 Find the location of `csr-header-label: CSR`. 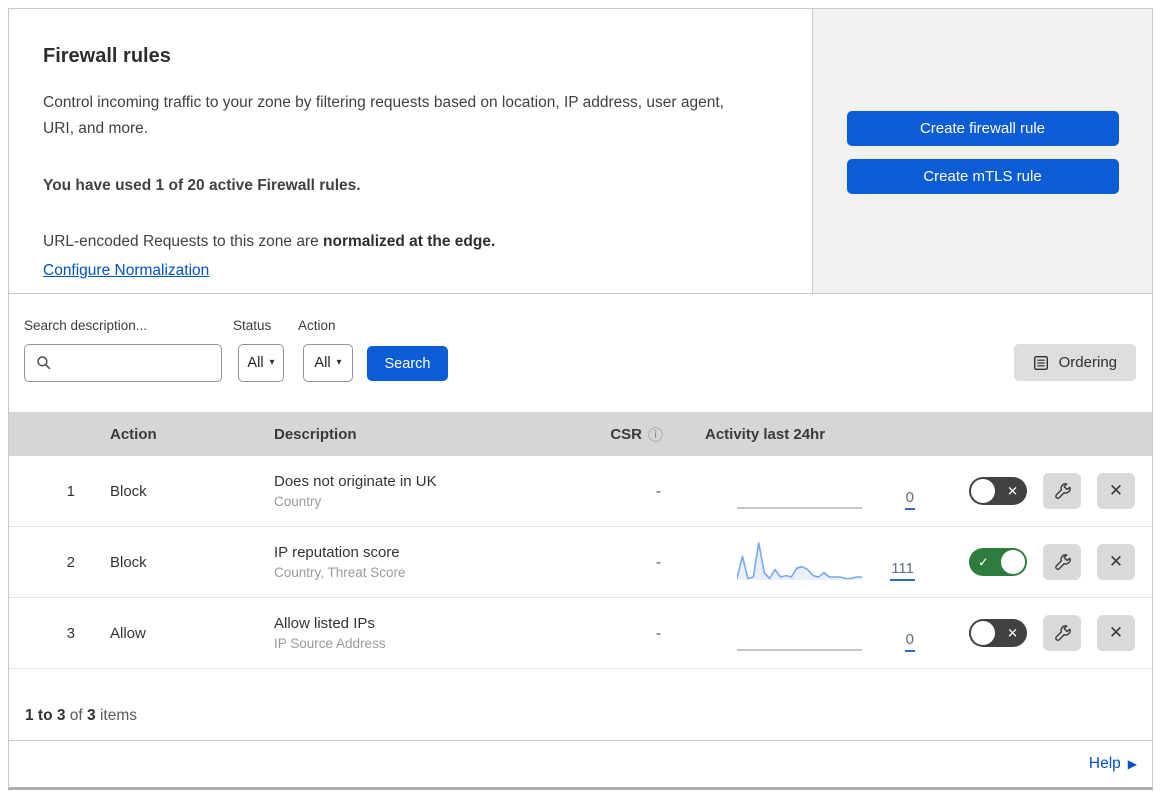

csr-header-label: CSR is located at coordinates (626, 434).